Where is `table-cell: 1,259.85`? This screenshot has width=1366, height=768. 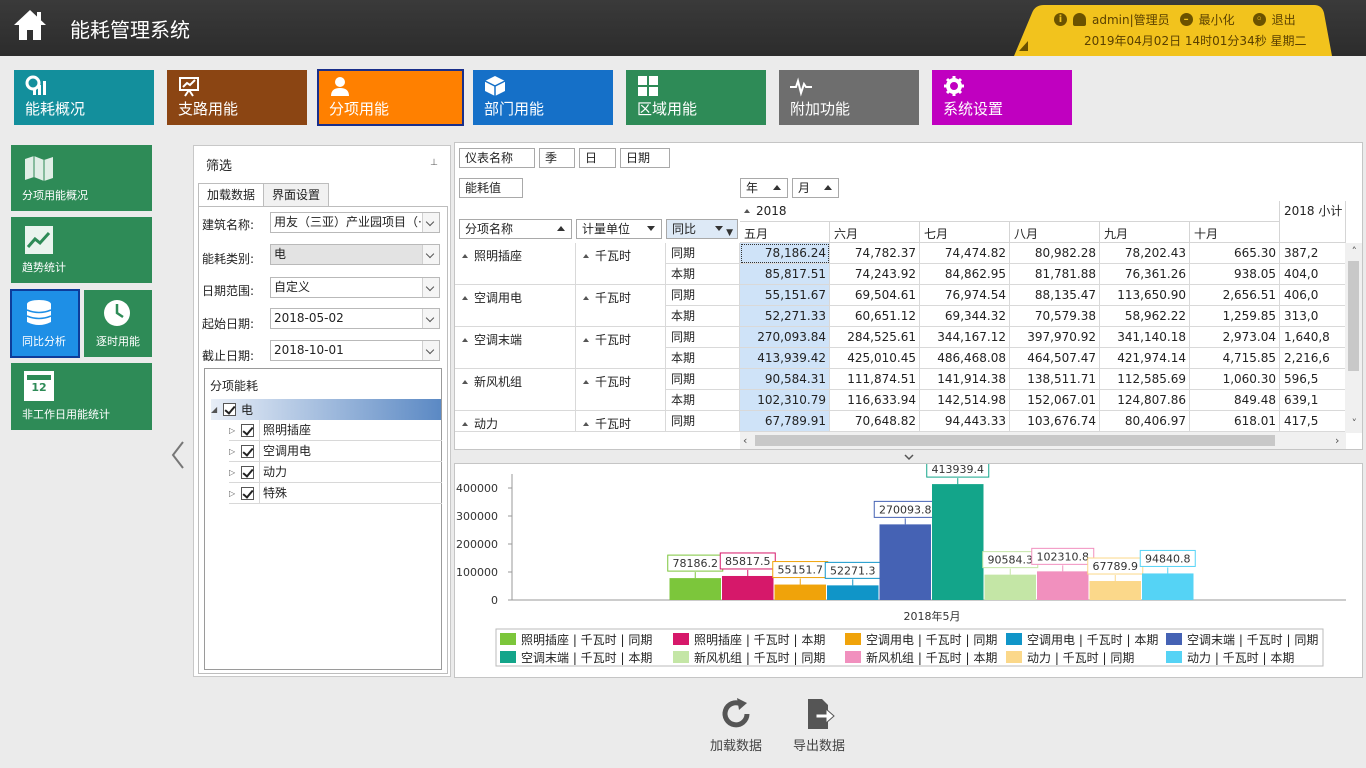 table-cell: 1,259.85 is located at coordinates (1235, 316).